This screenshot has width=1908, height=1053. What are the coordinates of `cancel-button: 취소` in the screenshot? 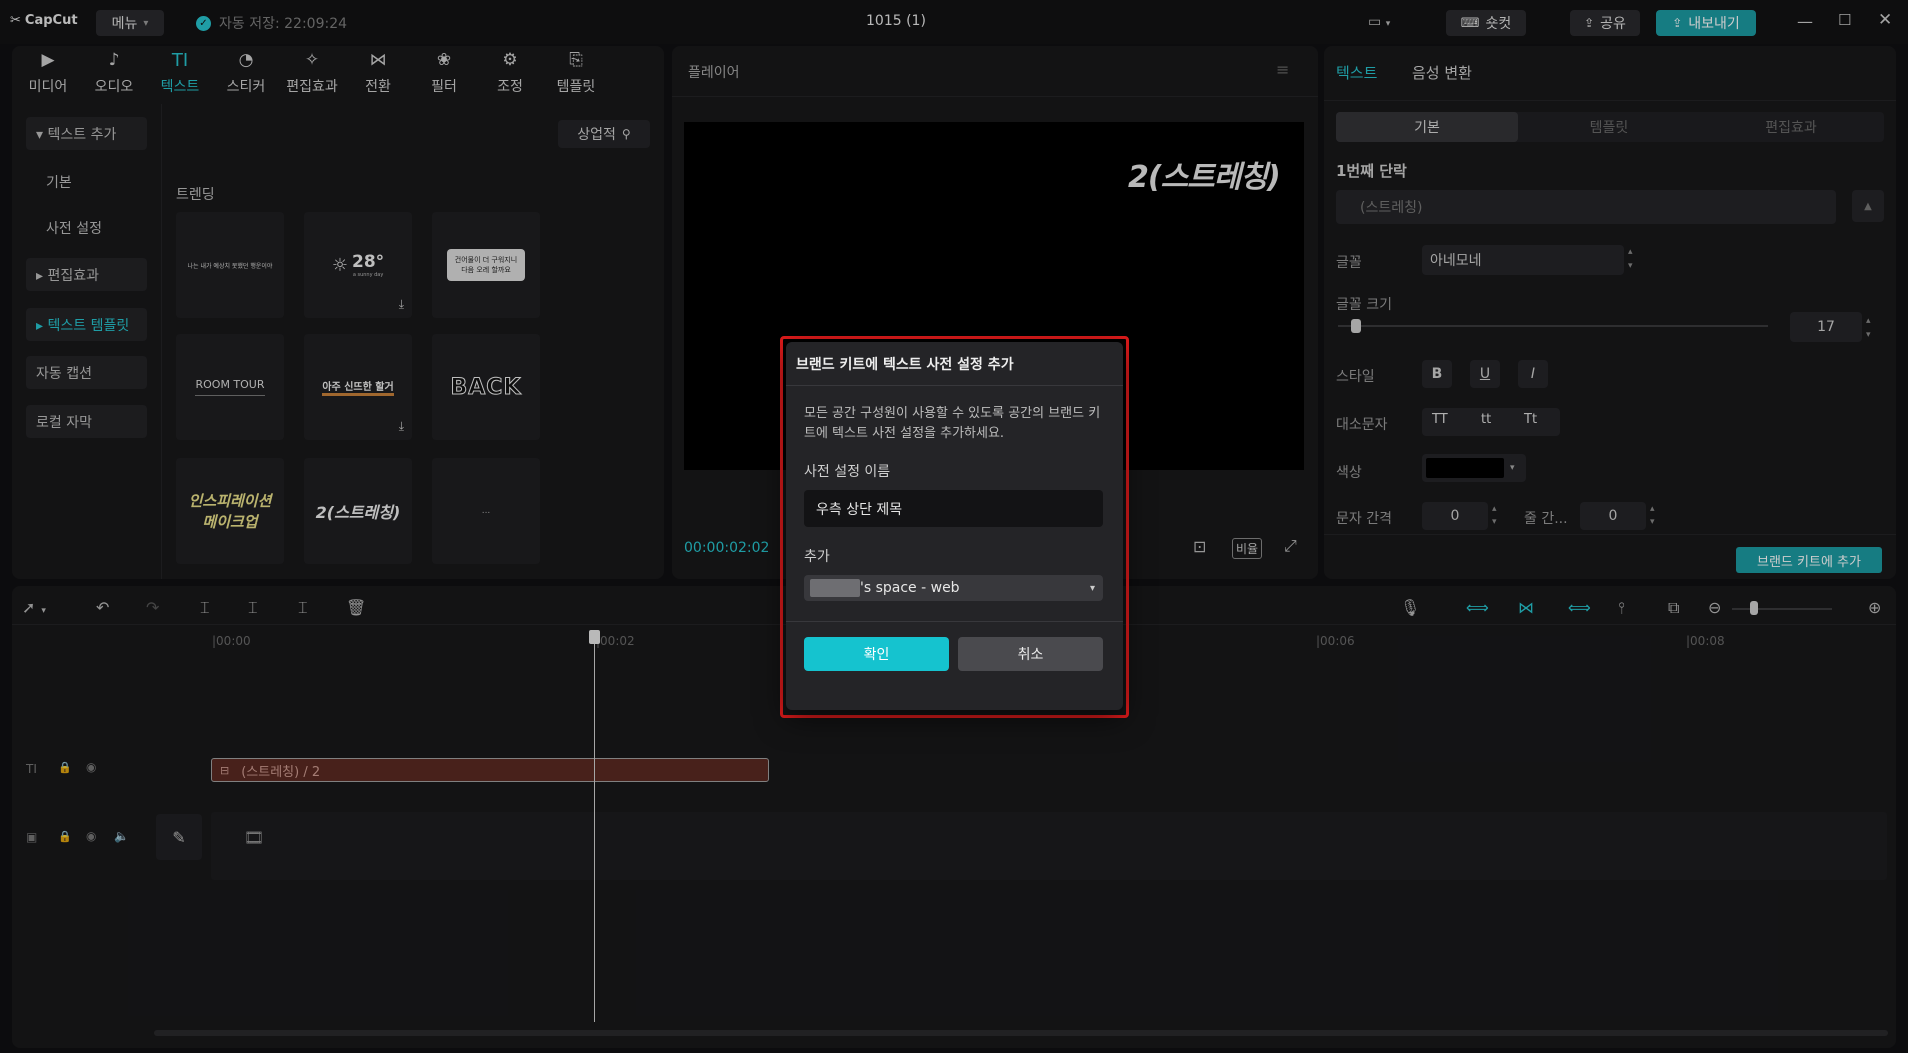 It's located at (1030, 654).